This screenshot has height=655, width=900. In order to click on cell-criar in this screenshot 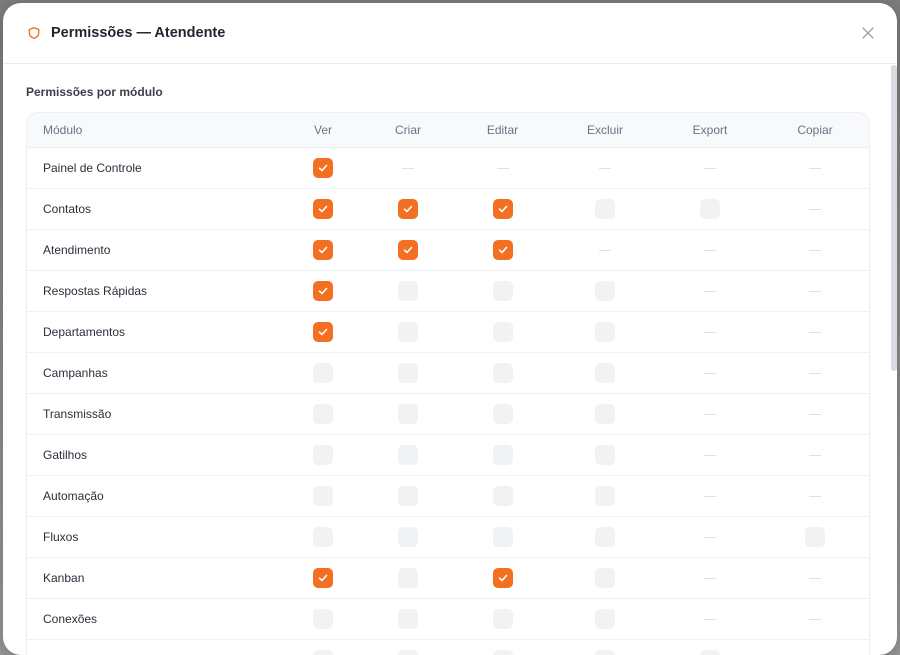, I will do `click(408, 619)`.